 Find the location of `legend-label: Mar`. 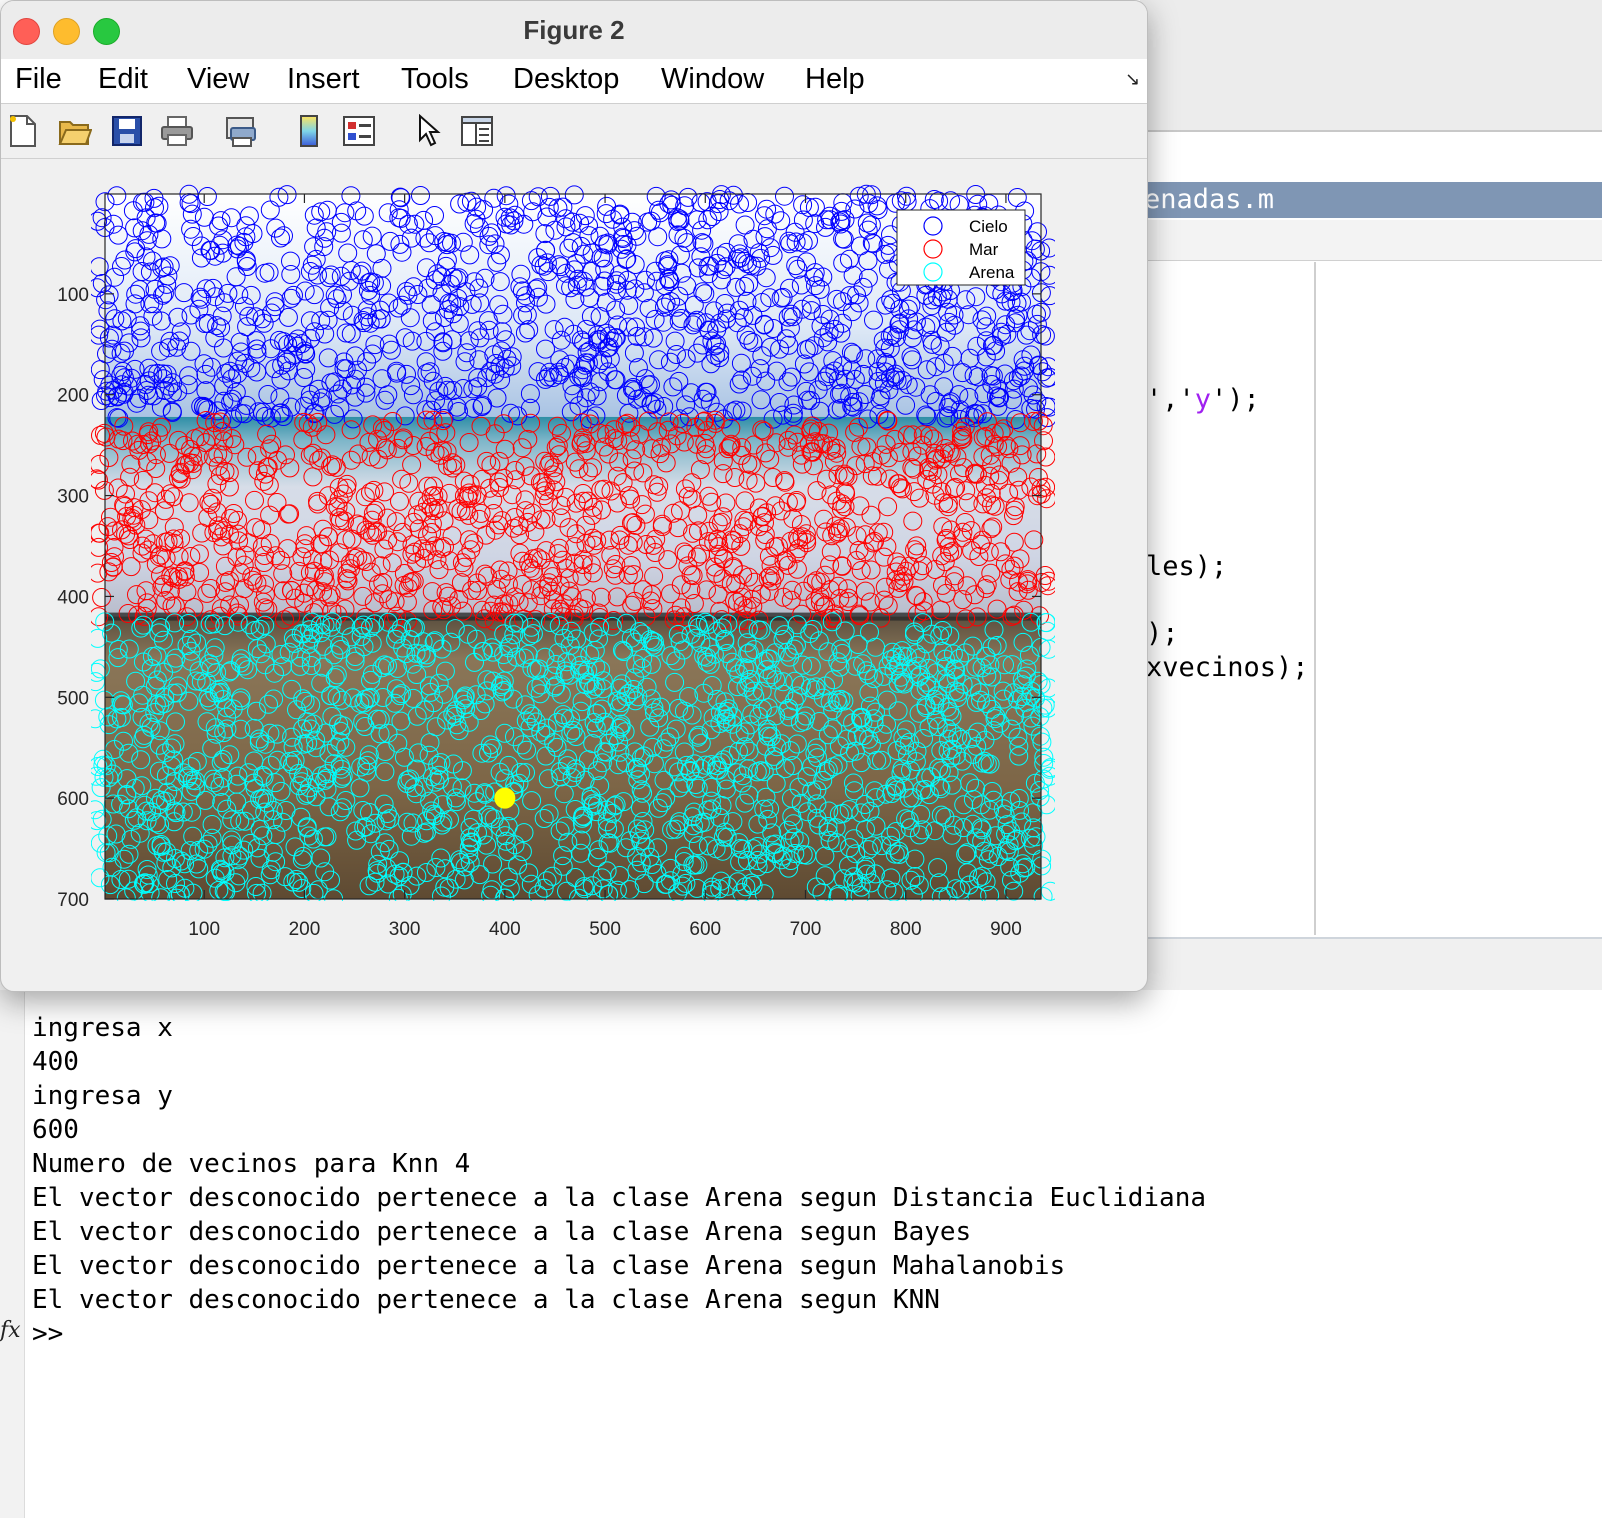

legend-label: Mar is located at coordinates (984, 249).